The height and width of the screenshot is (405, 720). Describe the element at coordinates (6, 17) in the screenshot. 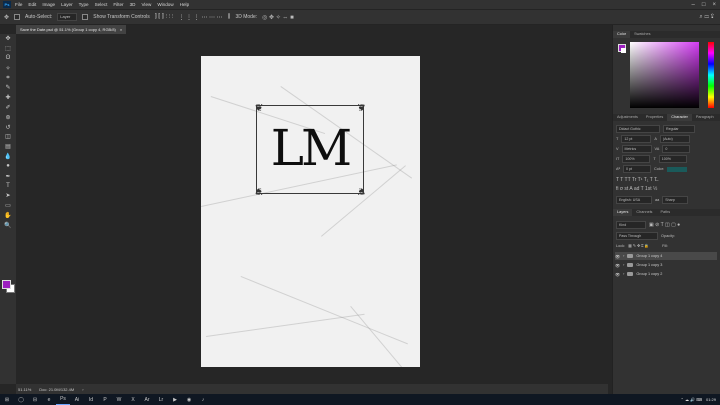

I see `move-tool-icon: ✥` at that location.